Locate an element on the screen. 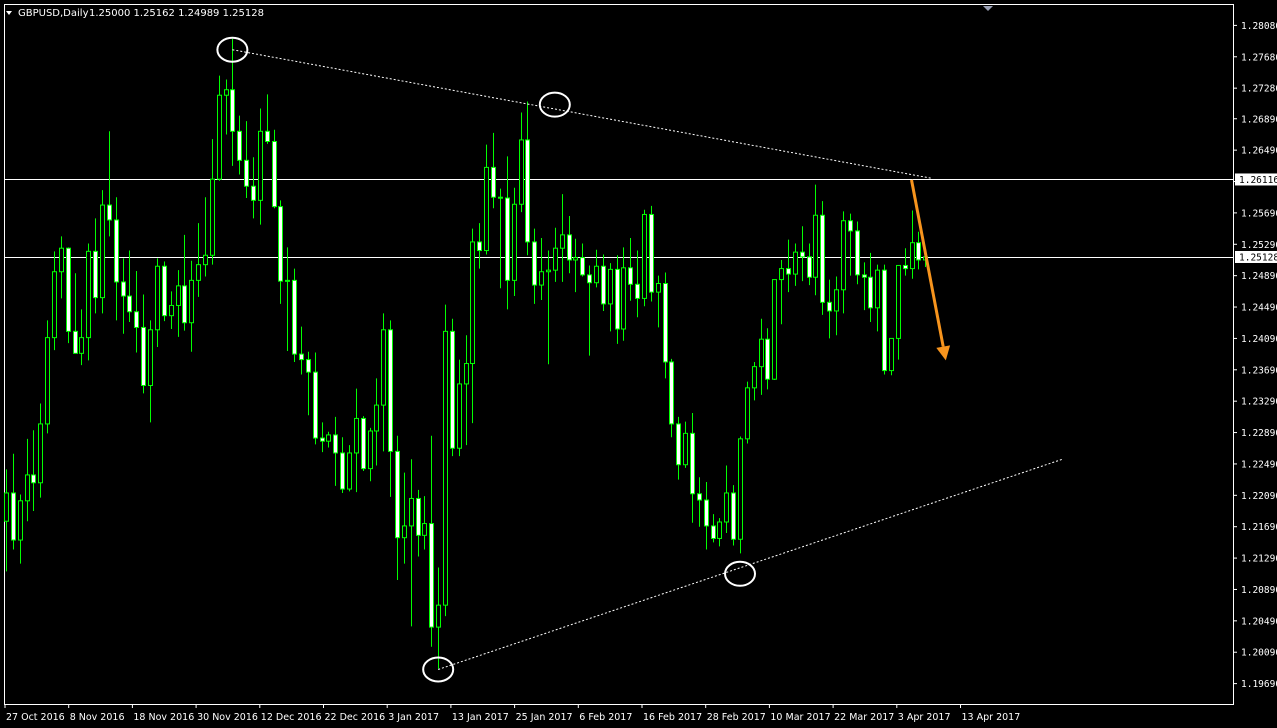  x-tick-label: 10 Mar 2017 is located at coordinates (800, 717).